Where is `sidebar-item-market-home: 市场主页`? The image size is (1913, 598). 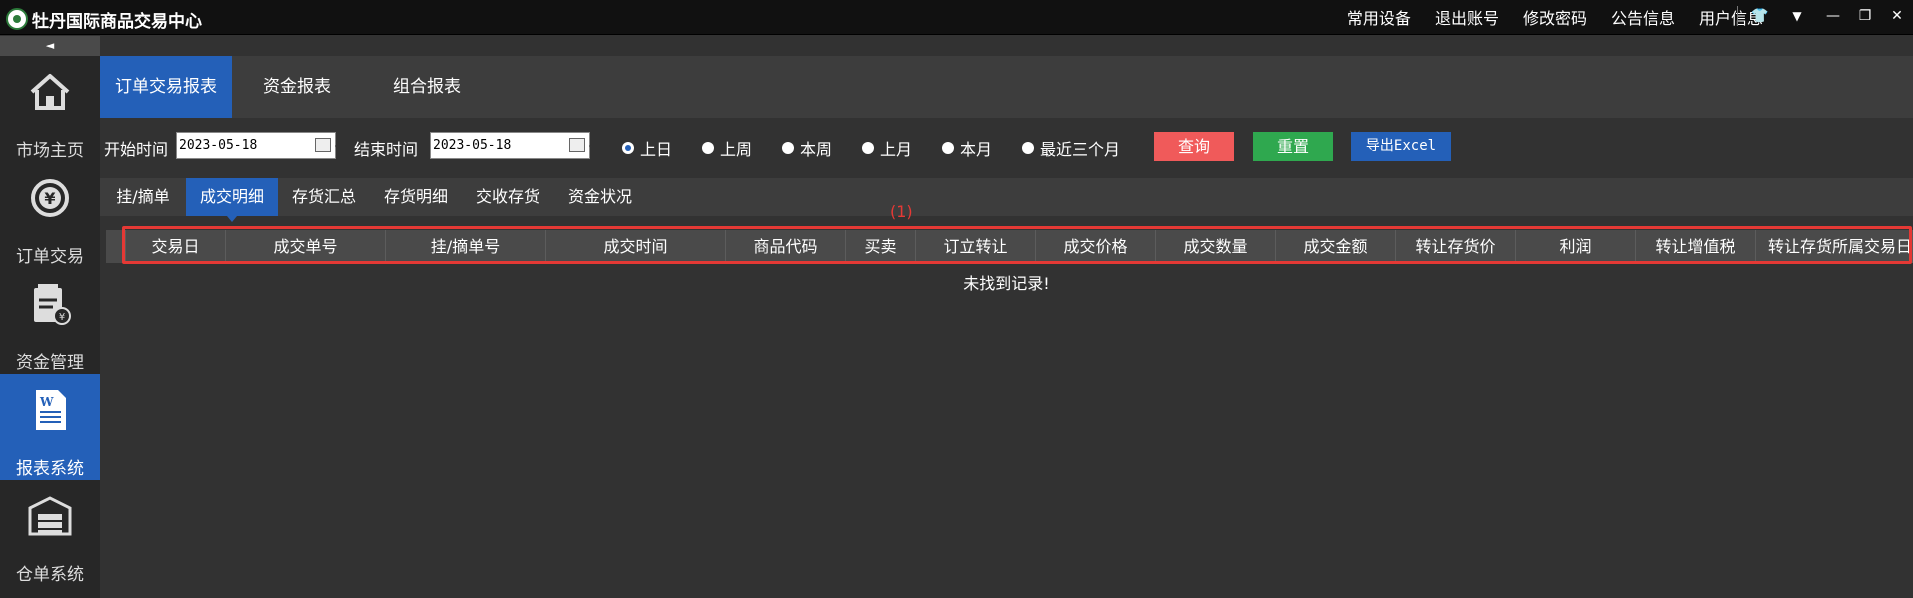 sidebar-item-market-home: 市场主页 is located at coordinates (50, 109).